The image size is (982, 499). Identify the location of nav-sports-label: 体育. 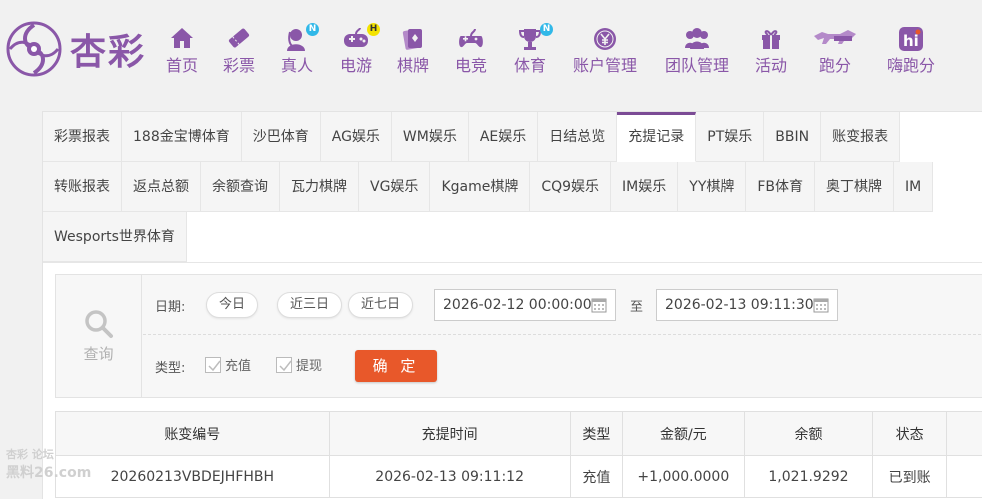
(529, 65).